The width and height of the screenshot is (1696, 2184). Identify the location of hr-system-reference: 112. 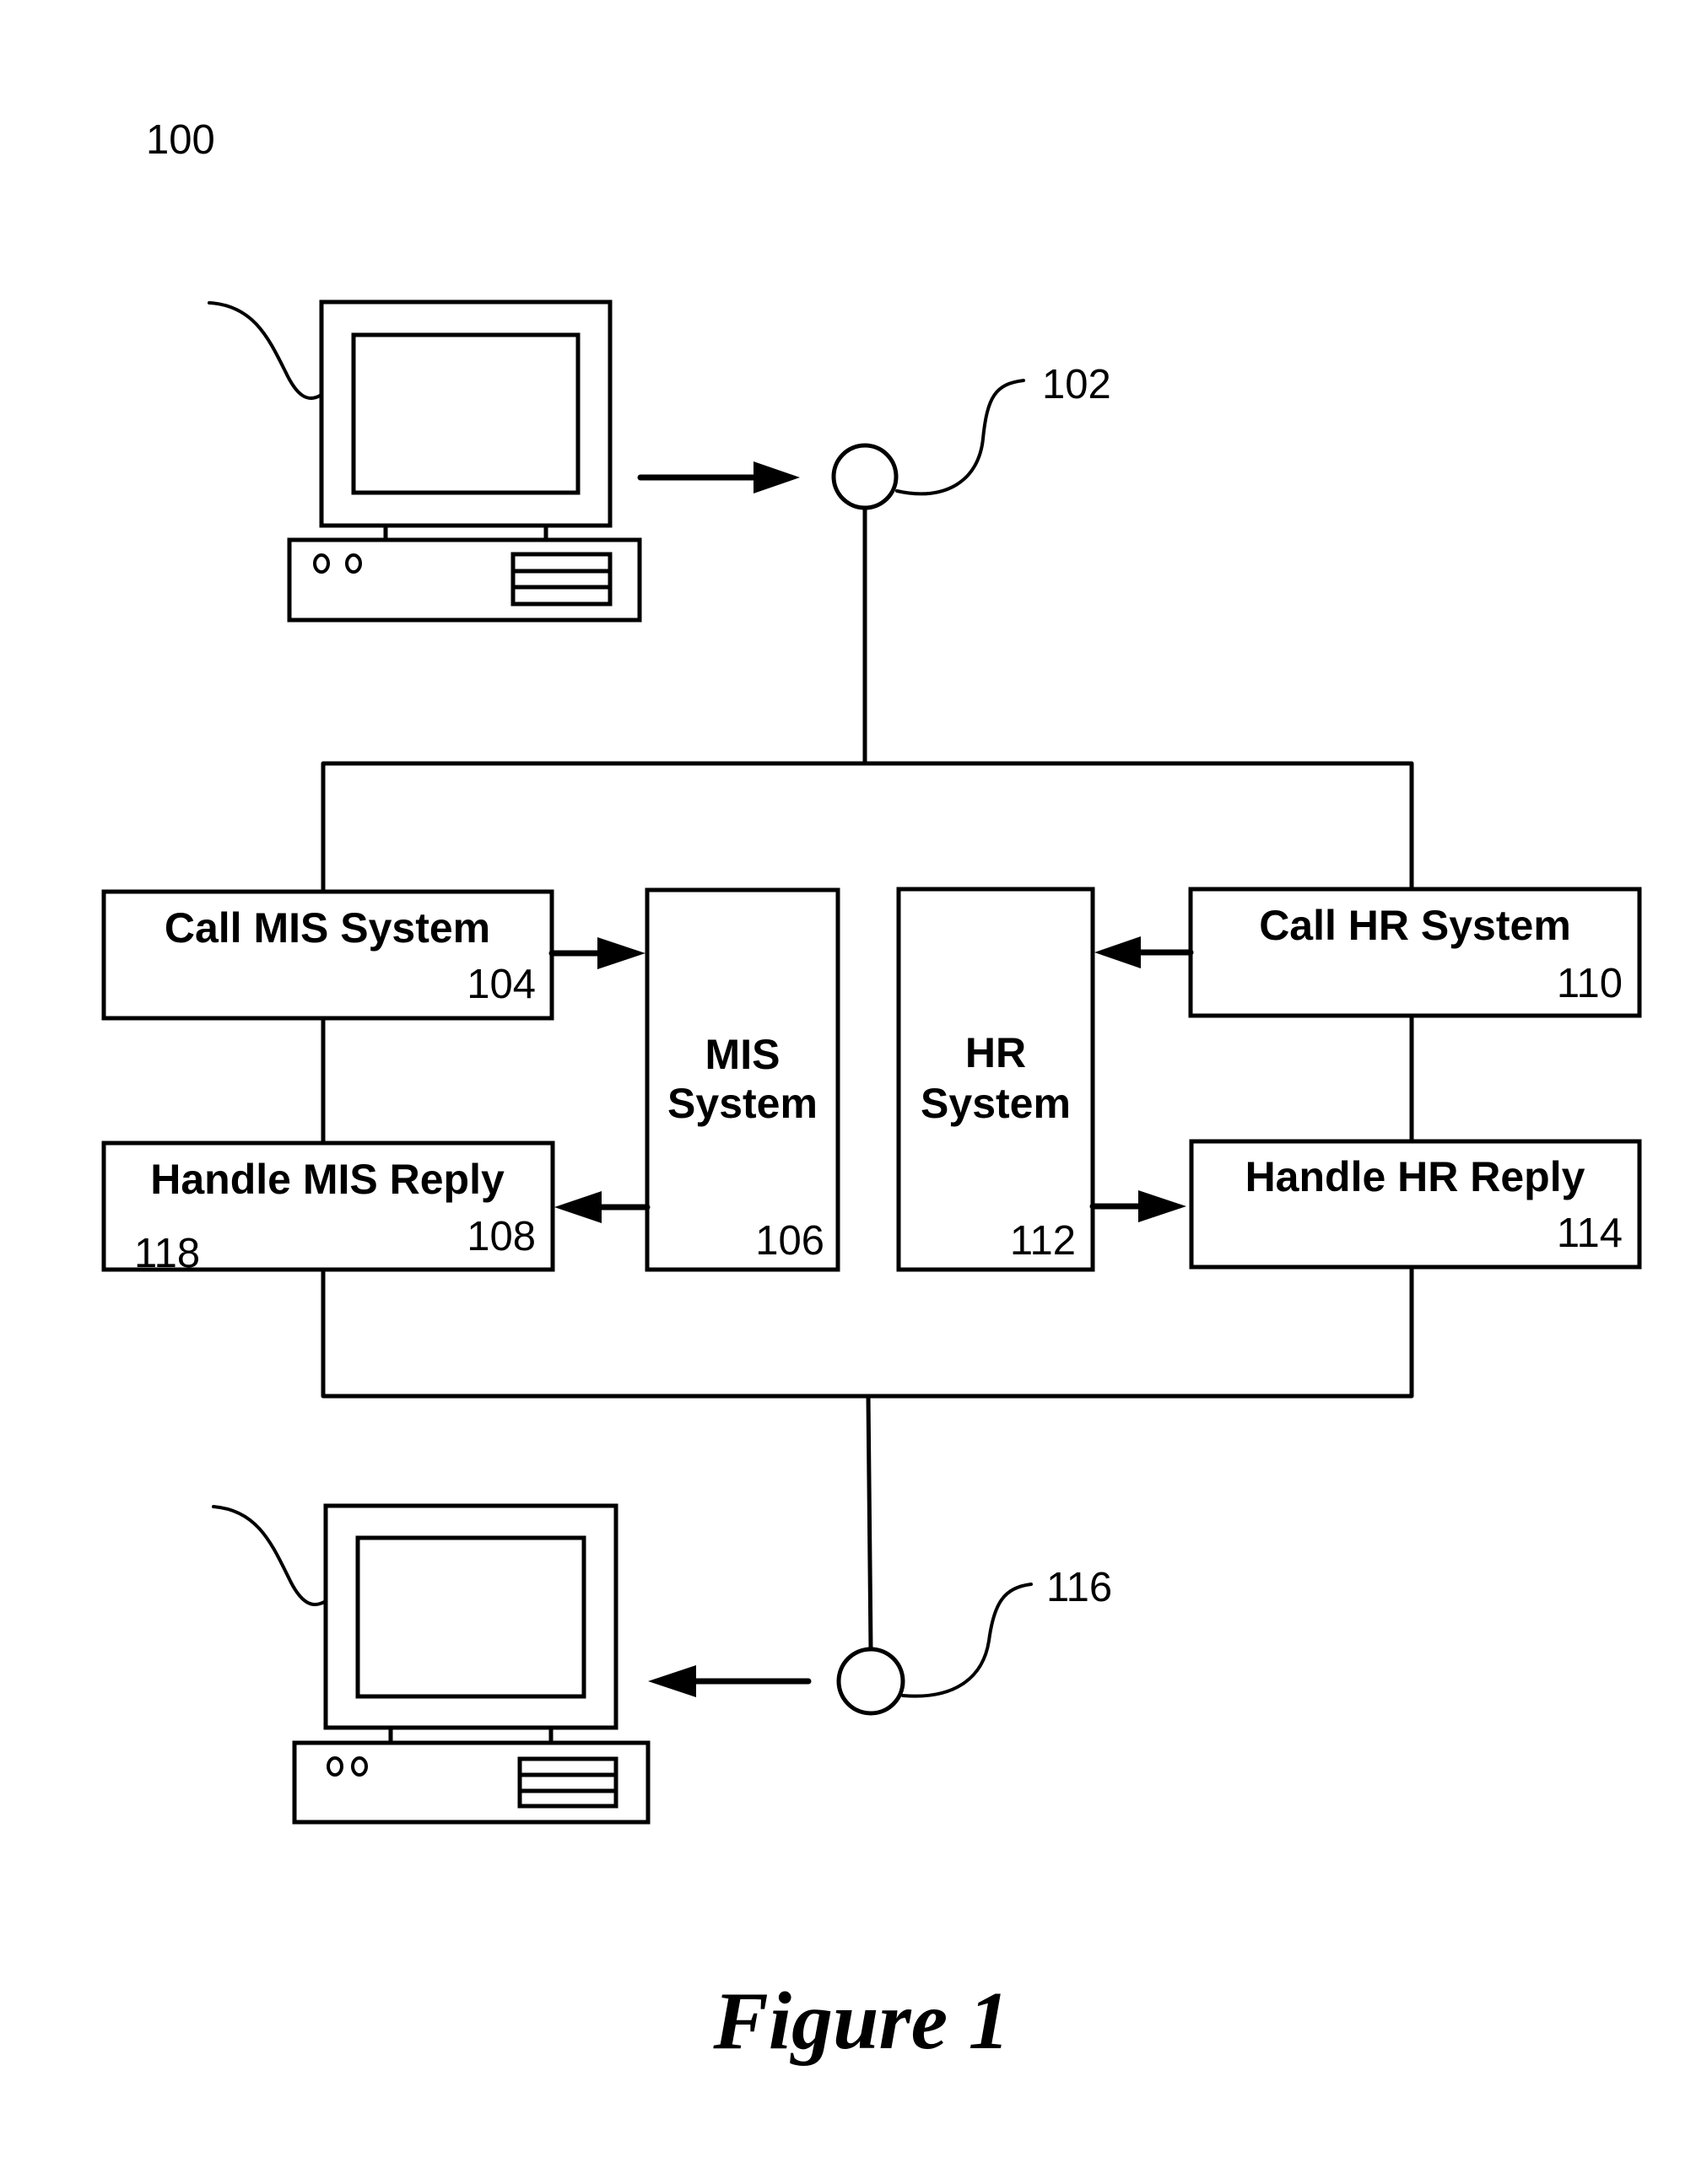
(1043, 1241).